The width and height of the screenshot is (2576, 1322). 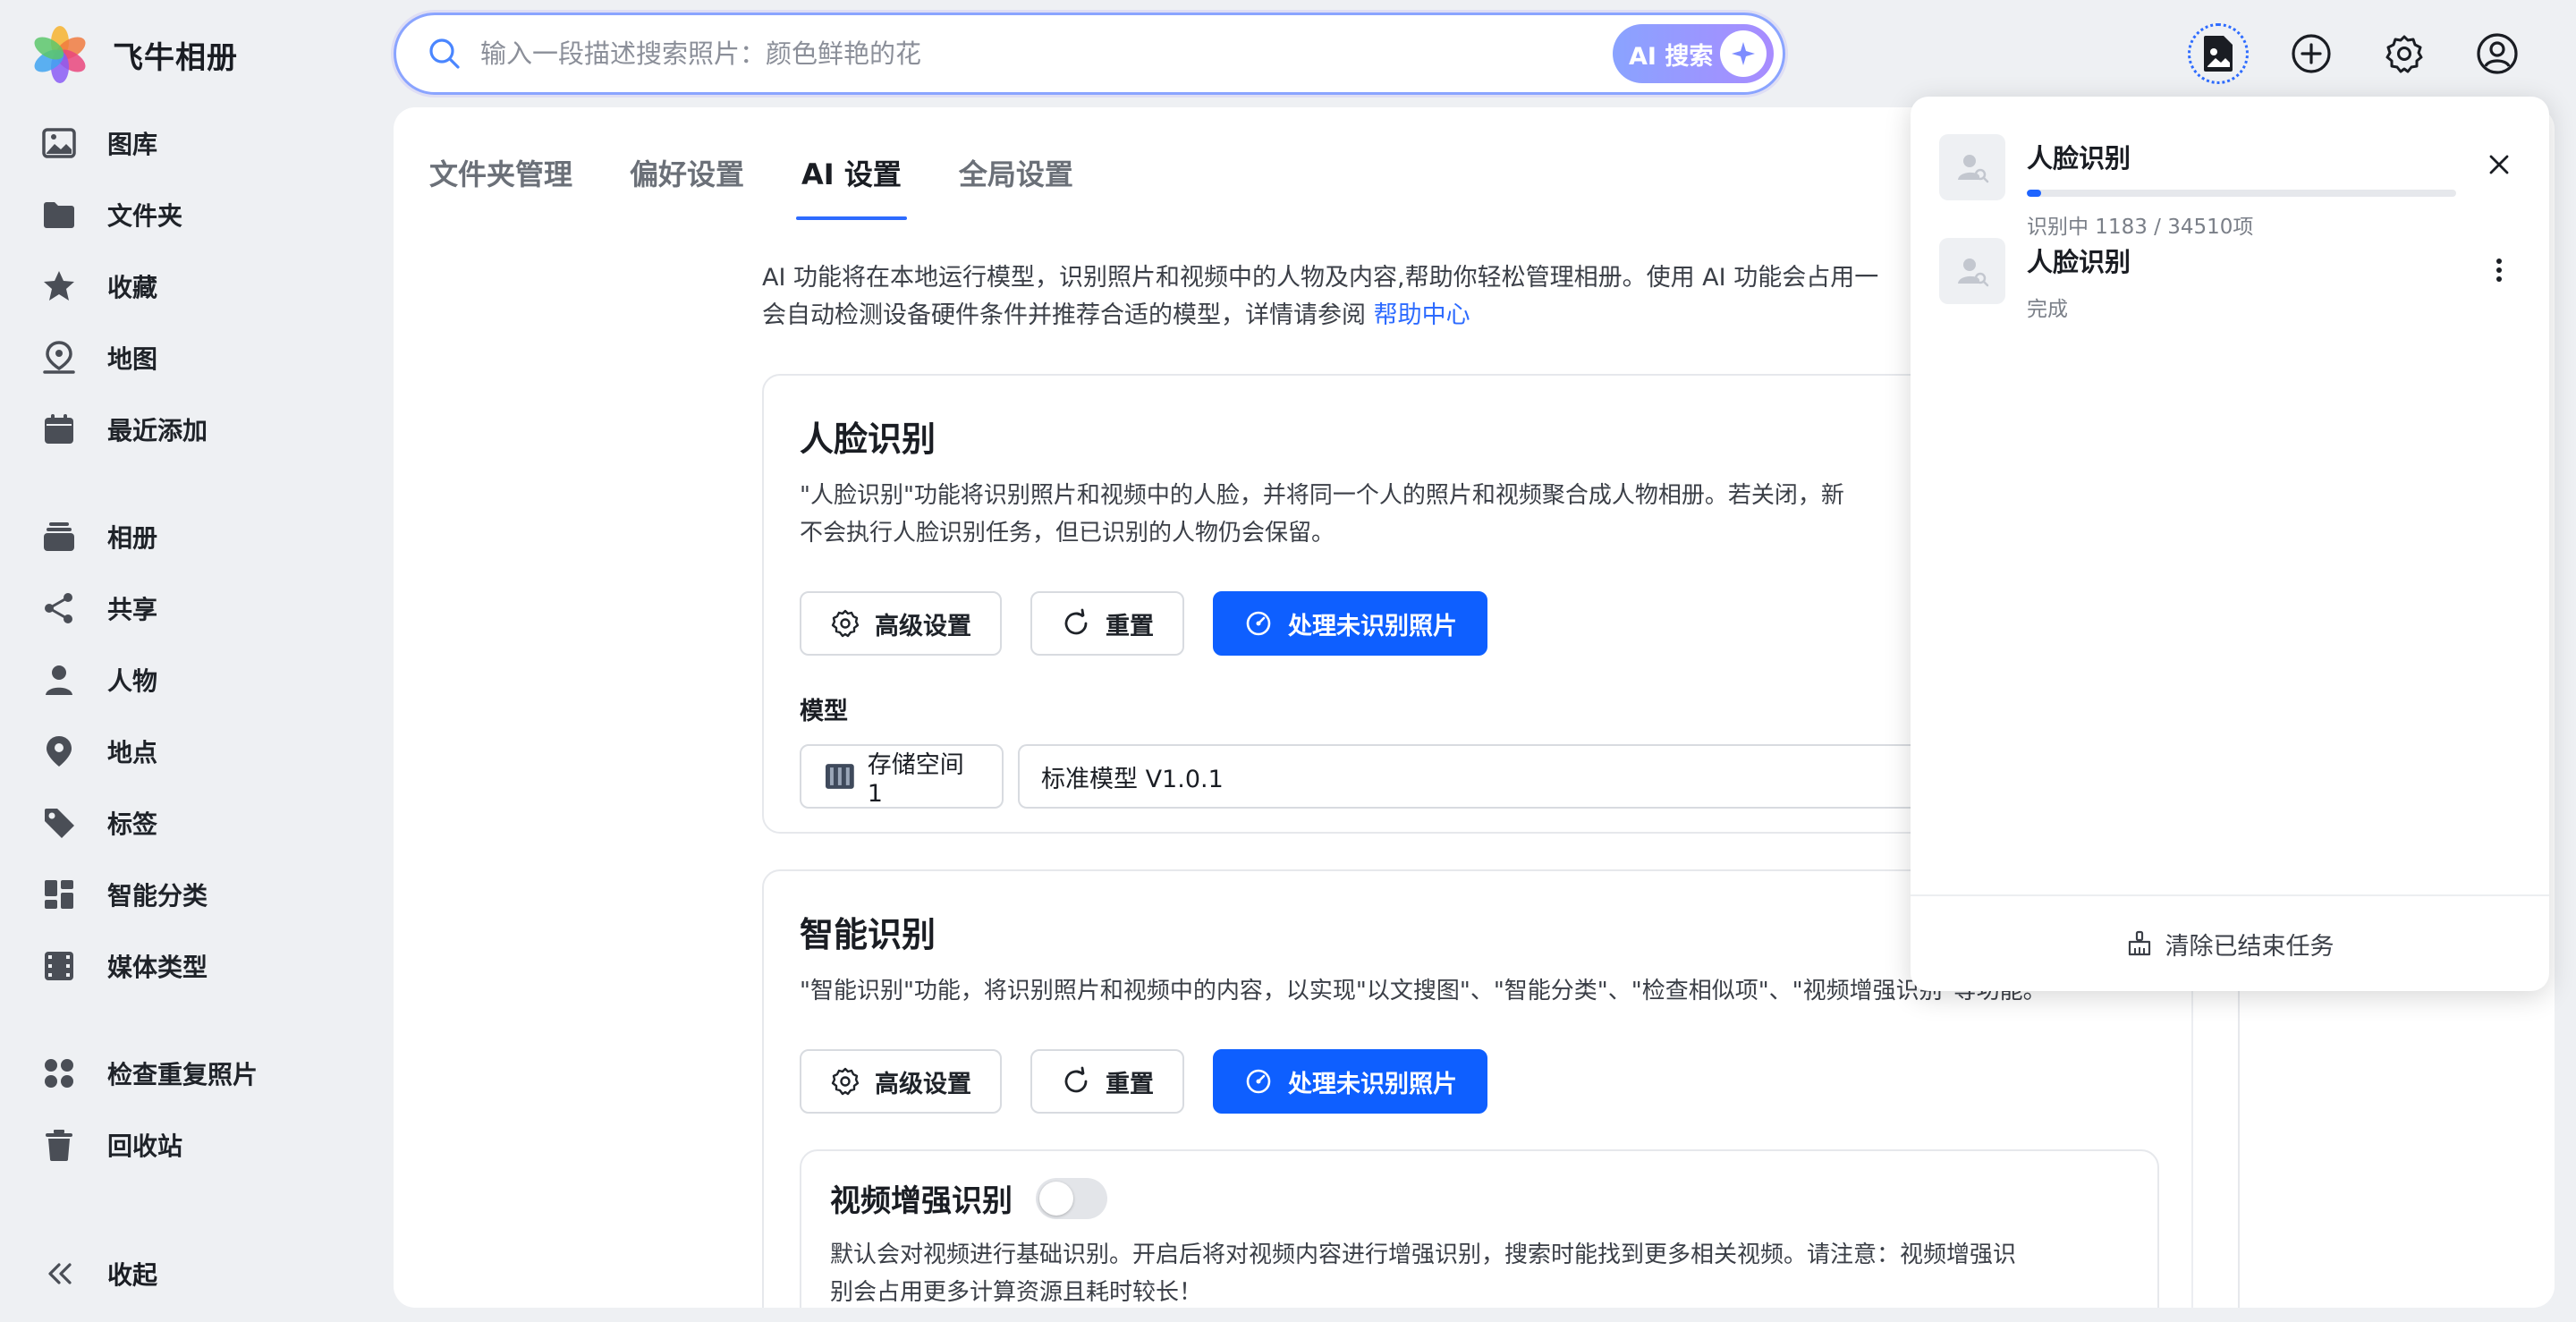 I want to click on search-input, so click(x=1017, y=54).